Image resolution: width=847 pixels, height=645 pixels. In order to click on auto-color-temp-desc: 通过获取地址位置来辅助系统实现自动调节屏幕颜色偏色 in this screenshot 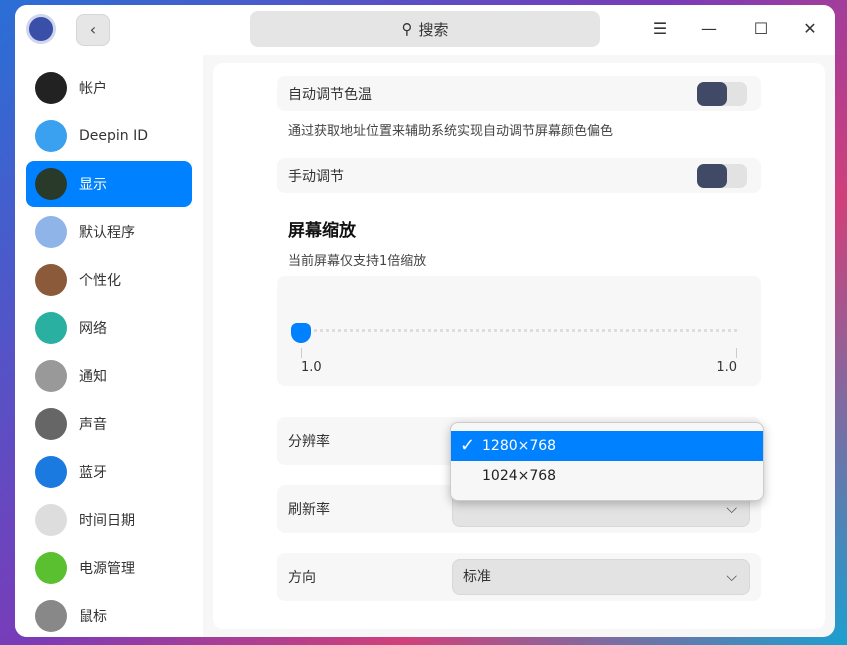, I will do `click(451, 131)`.